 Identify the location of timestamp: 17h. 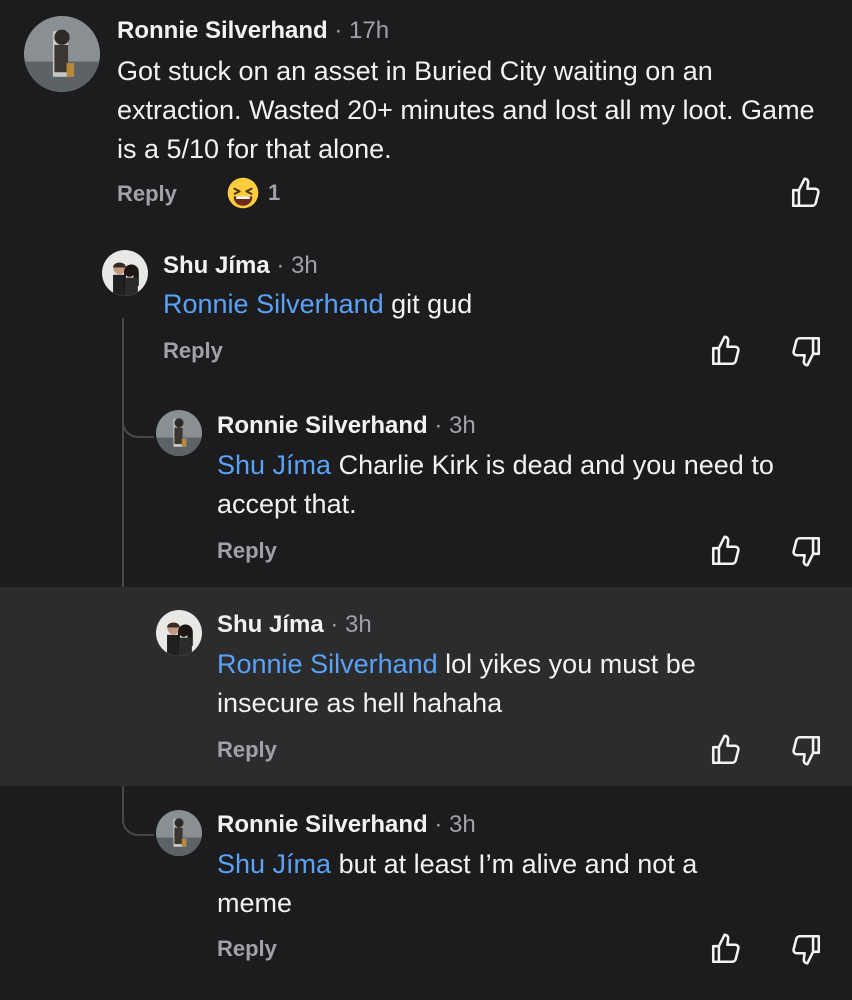
(369, 30).